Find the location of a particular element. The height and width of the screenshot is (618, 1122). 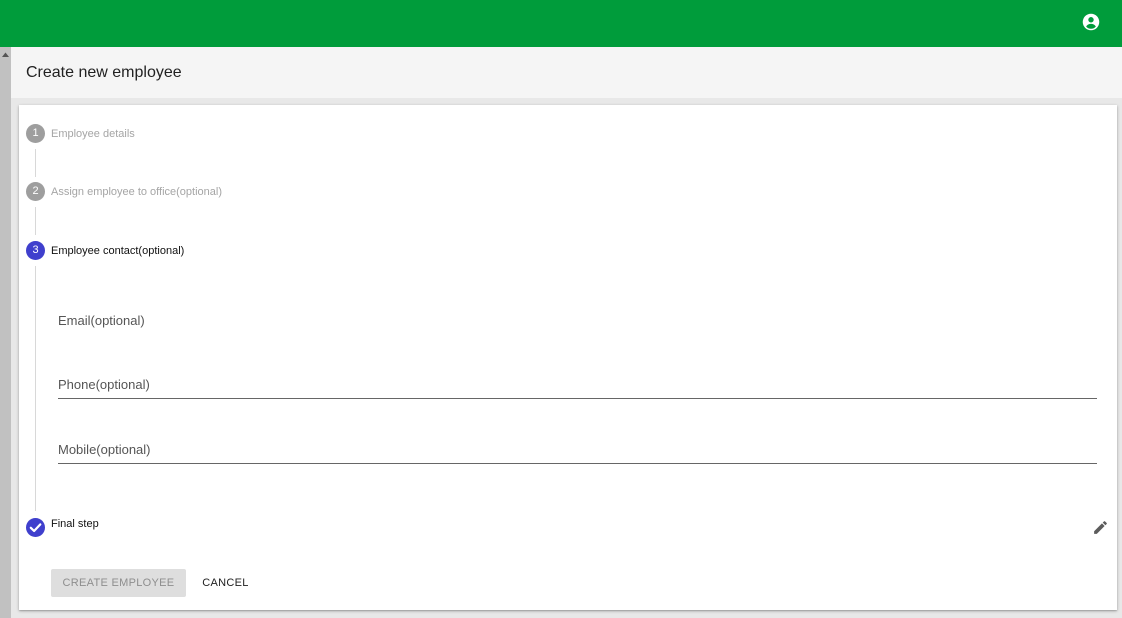

page-title: Create new employee is located at coordinates (104, 72).